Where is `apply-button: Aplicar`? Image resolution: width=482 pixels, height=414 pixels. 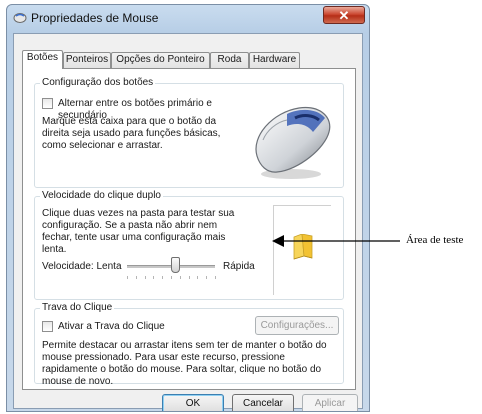 apply-button: Aplicar is located at coordinates (330, 402).